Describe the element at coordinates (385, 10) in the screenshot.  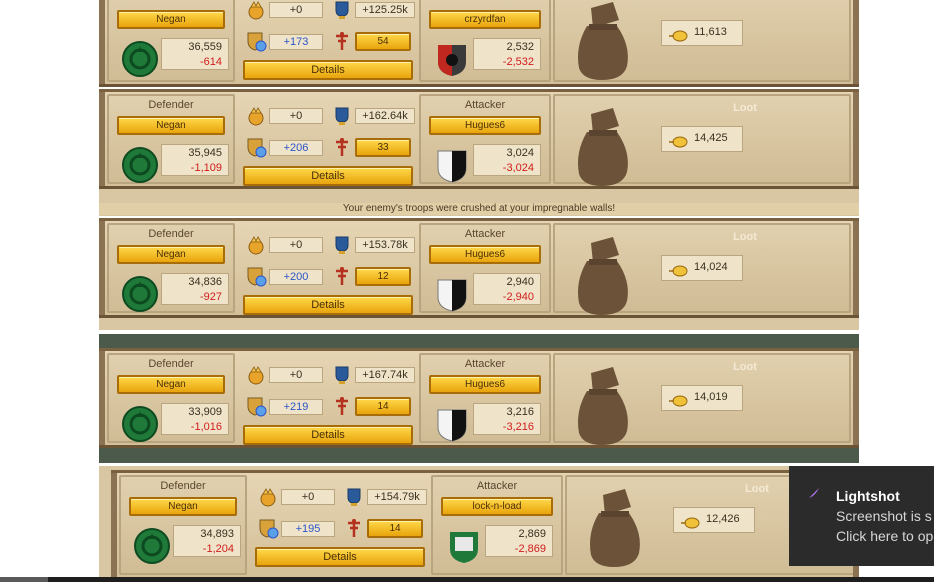
I see `cup-value: +125.25k` at that location.